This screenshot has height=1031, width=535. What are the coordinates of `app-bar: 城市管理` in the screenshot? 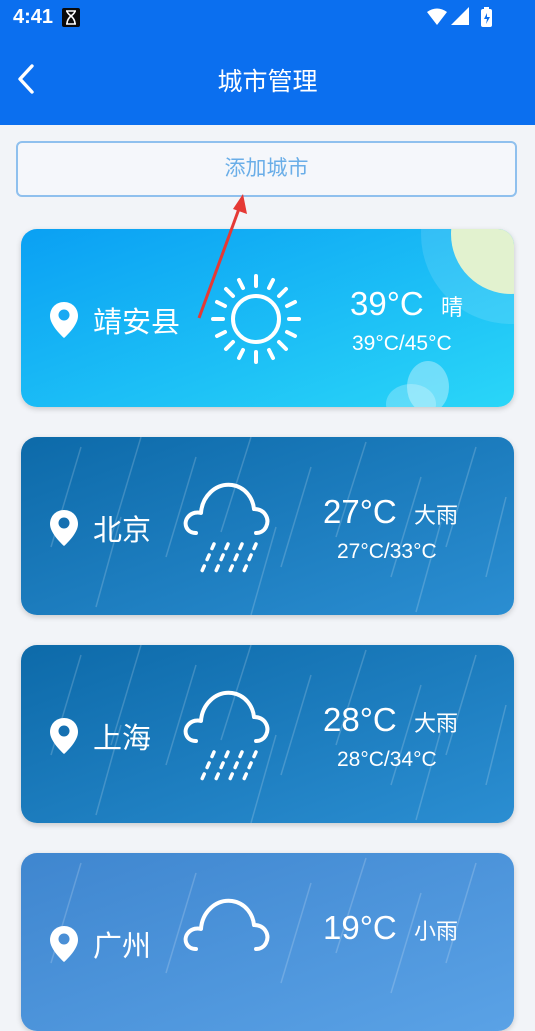 It's located at (267, 80).